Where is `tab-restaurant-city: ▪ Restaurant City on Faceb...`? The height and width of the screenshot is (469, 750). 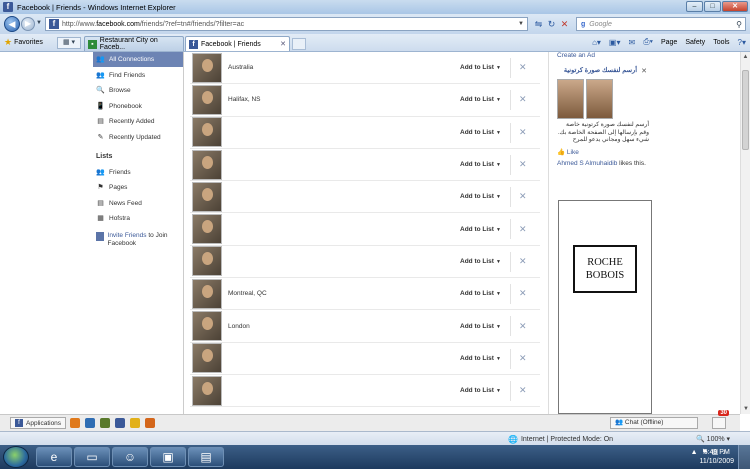
tab-restaurant-city: ▪ Restaurant City on Faceb... is located at coordinates (134, 43).